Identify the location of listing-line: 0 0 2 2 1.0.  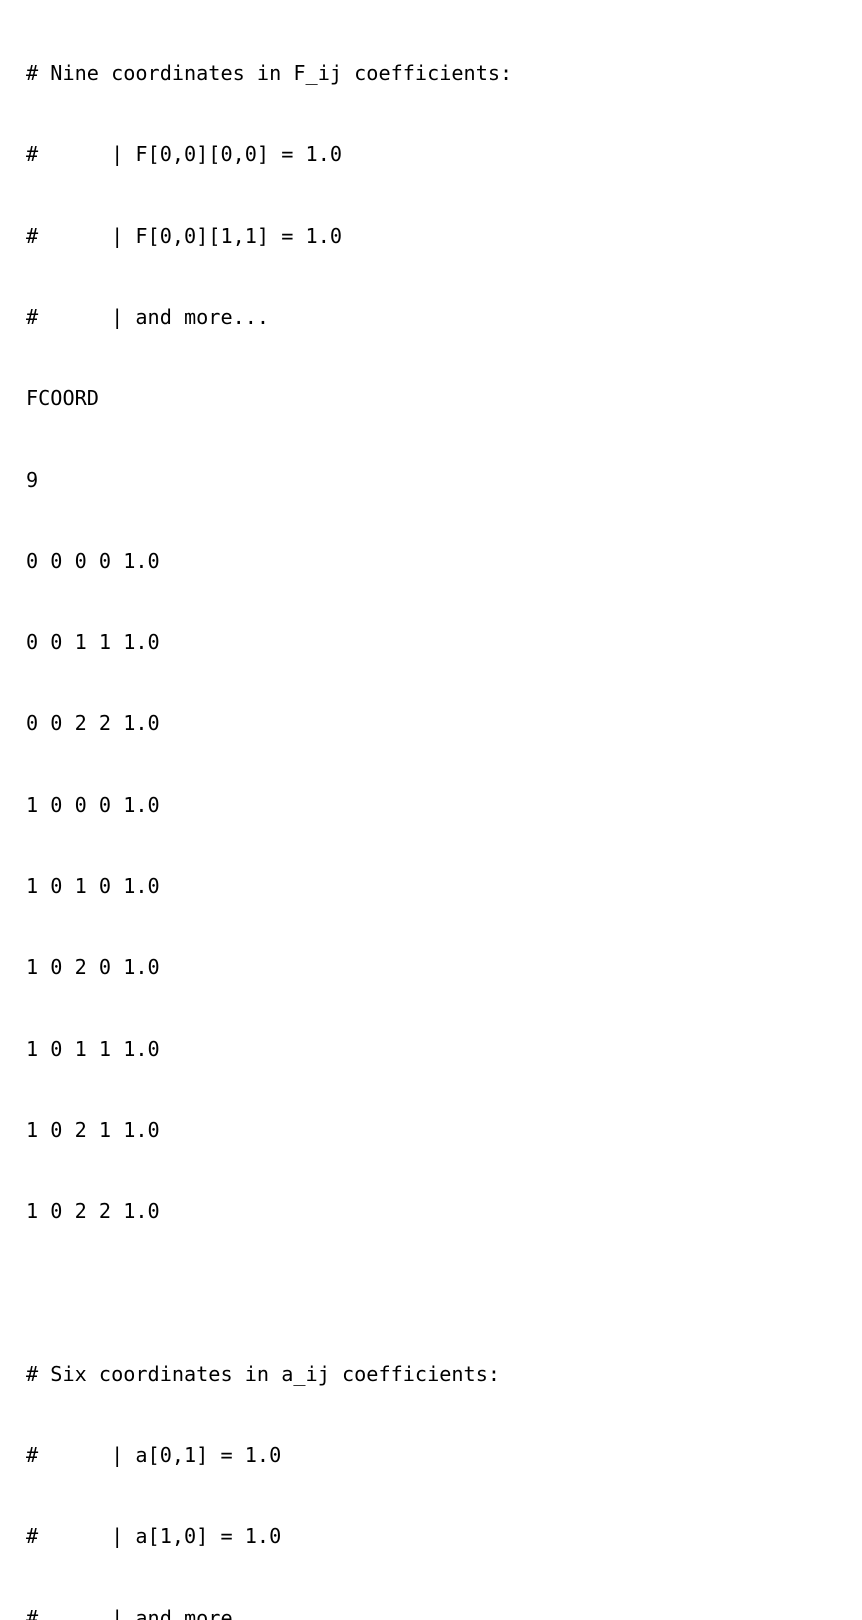
(93, 723).